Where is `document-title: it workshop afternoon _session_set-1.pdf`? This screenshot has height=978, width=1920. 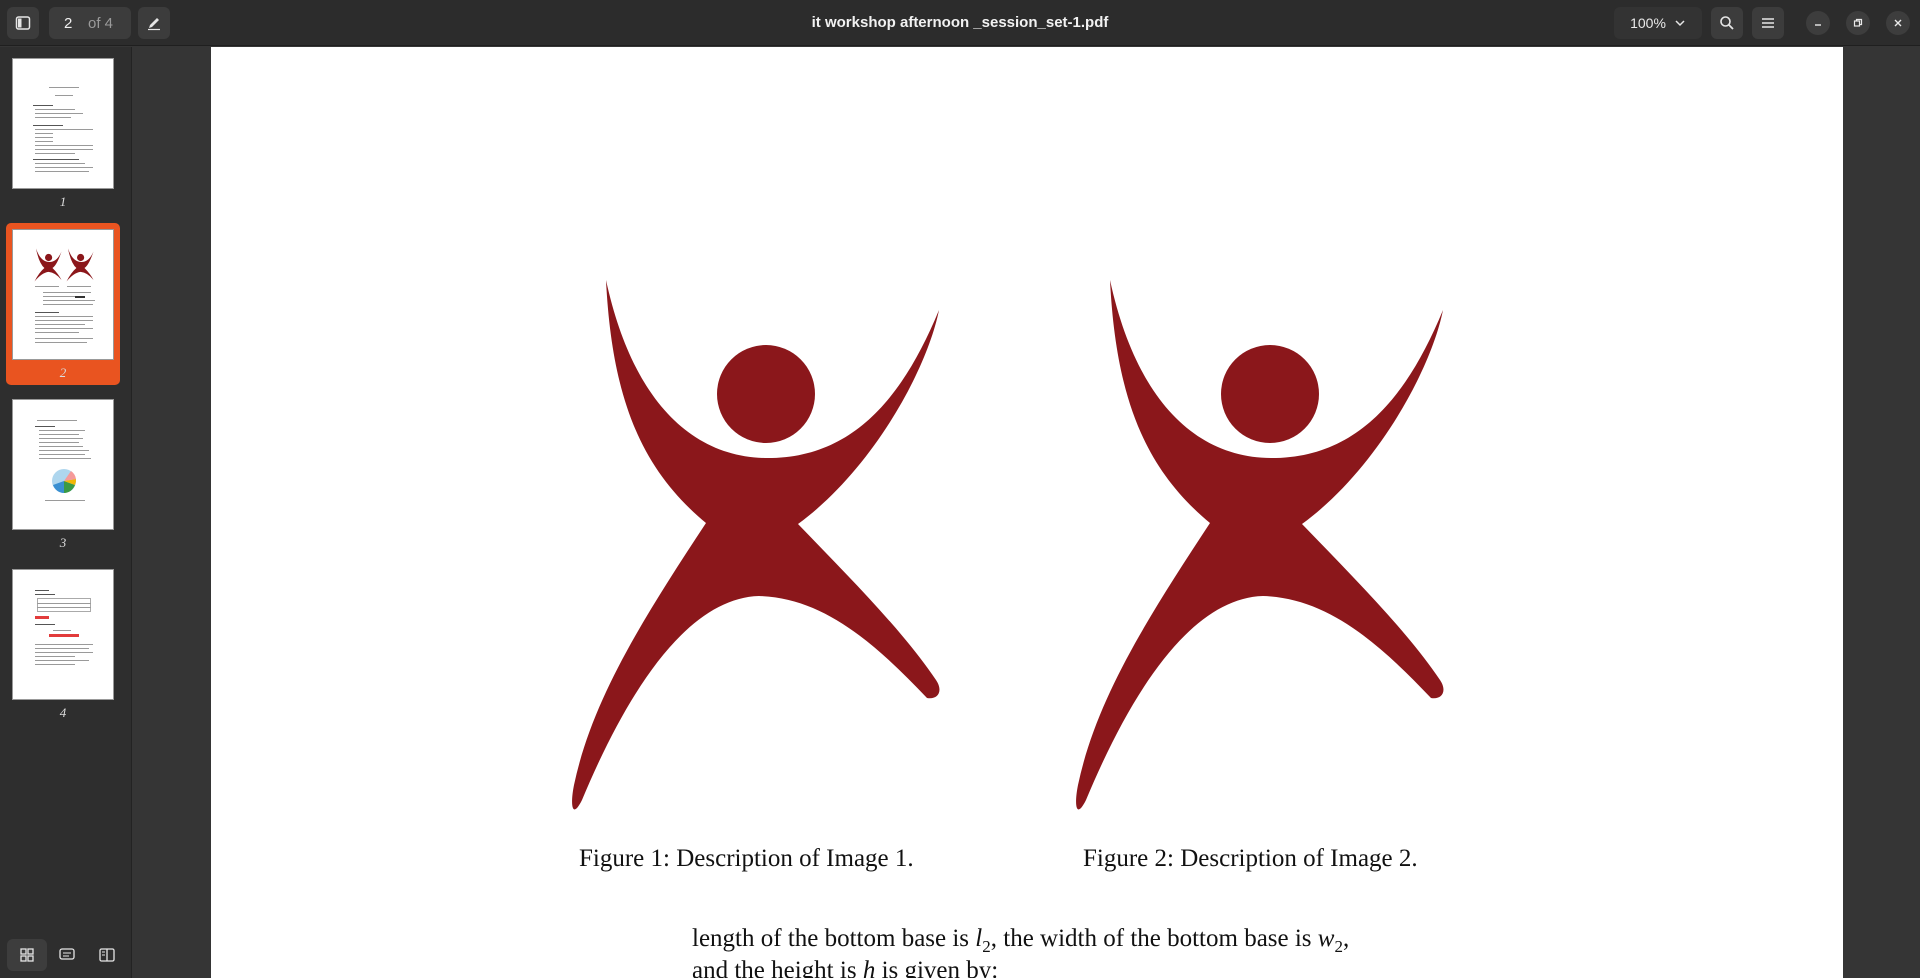
document-title: it workshop afternoon _session_set-1.pdf is located at coordinates (960, 22).